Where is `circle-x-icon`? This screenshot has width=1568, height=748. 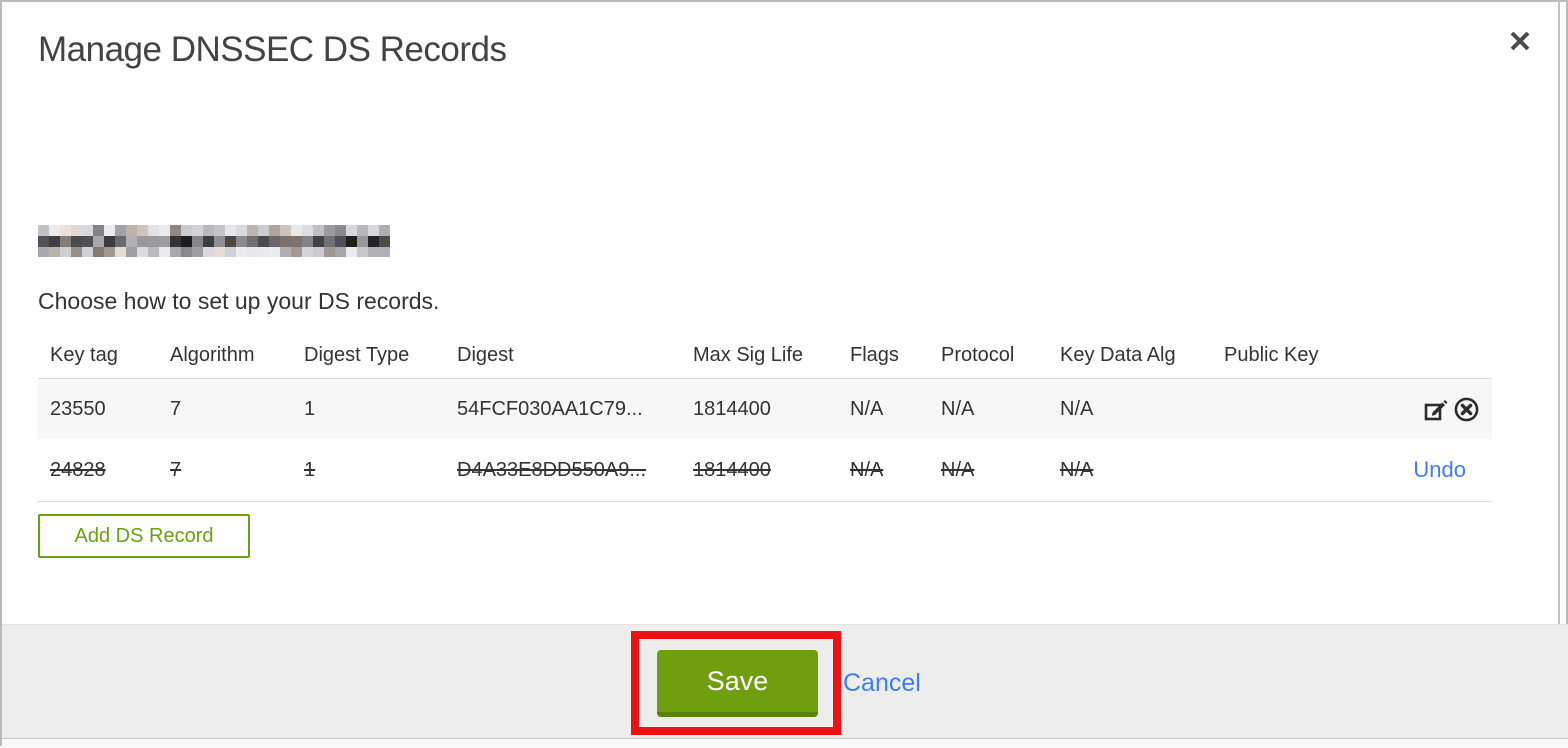
circle-x-icon is located at coordinates (1466, 409).